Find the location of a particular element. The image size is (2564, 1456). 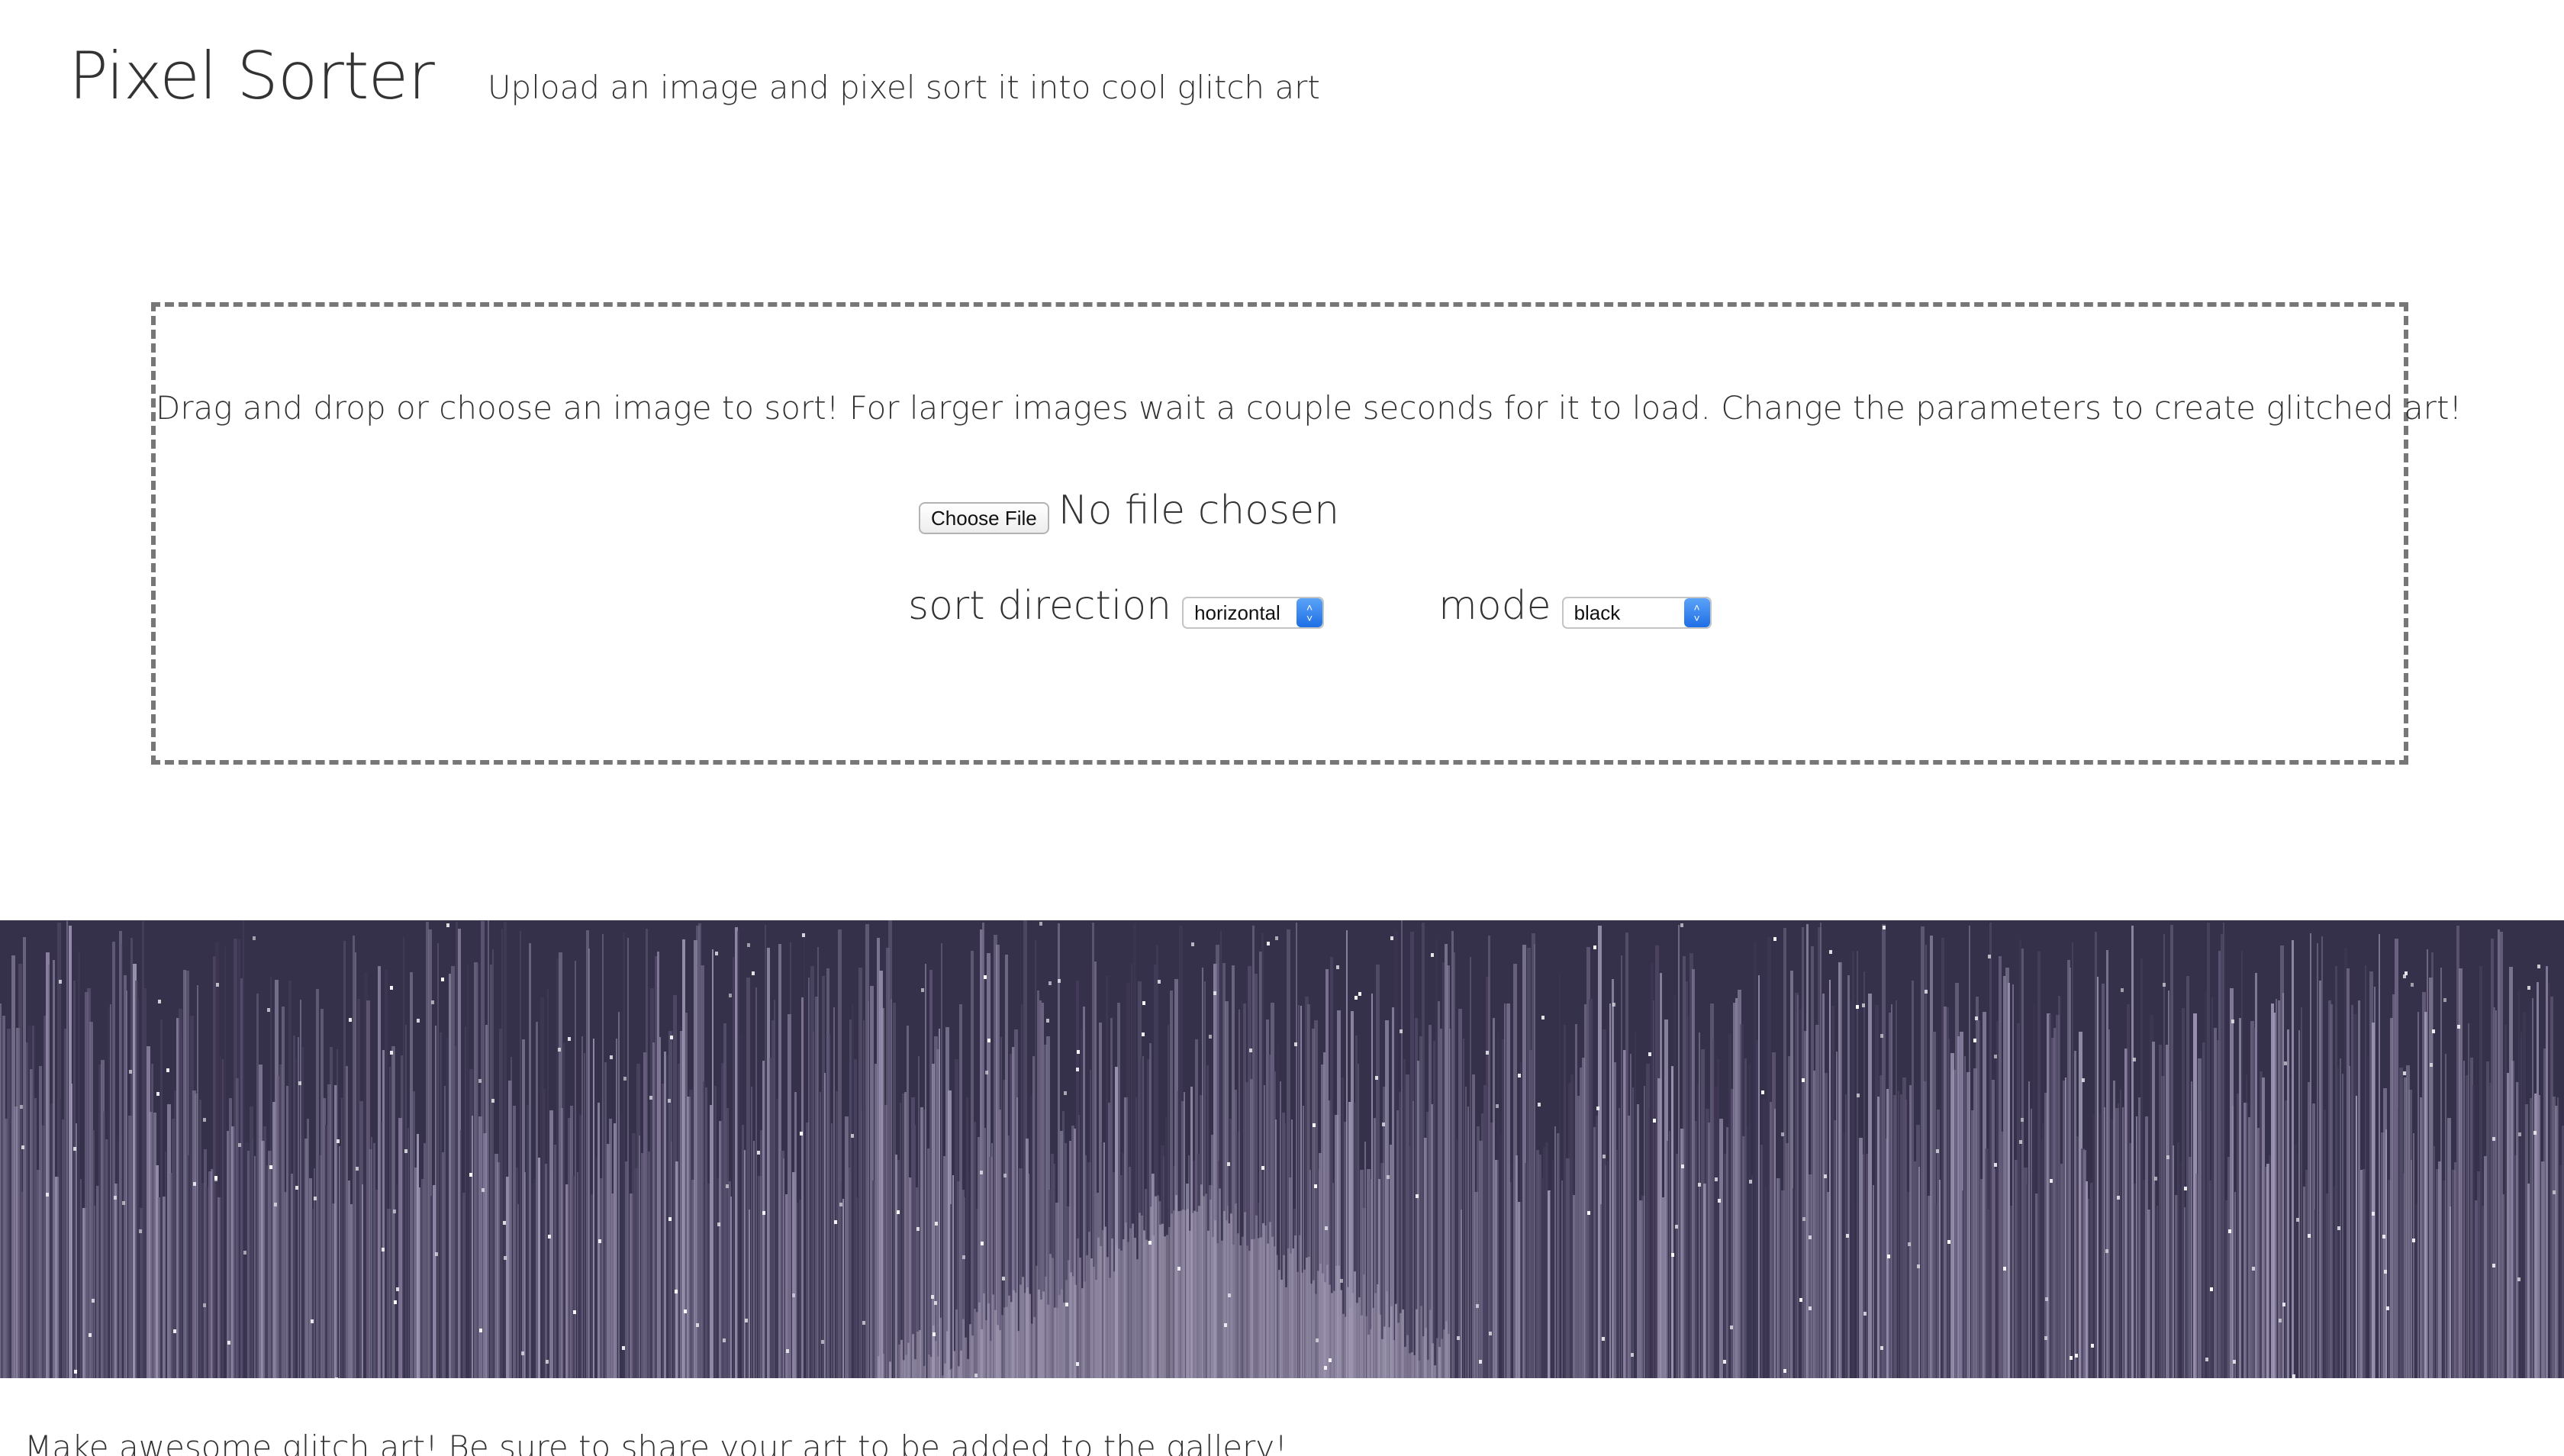

sort-direction-select: horizontal ˄ ˅ is located at coordinates (1253, 613).